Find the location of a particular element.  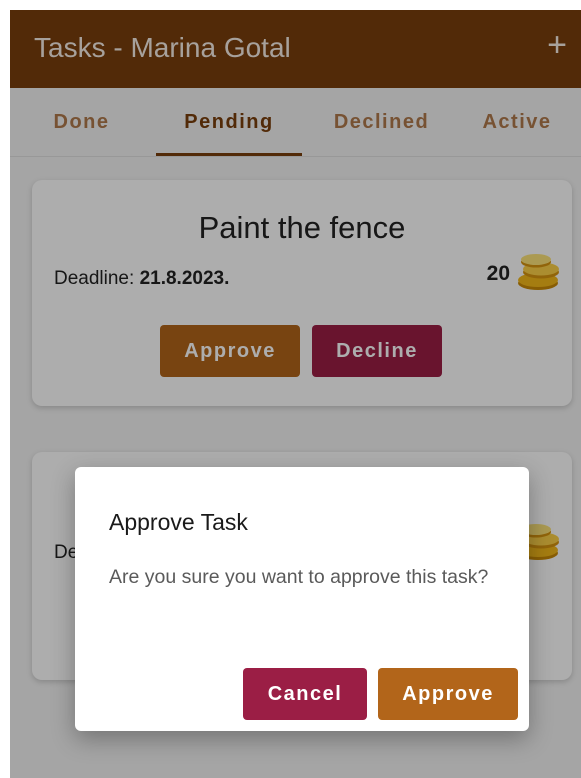

dialog-title: Approve Task is located at coordinates (178, 522).